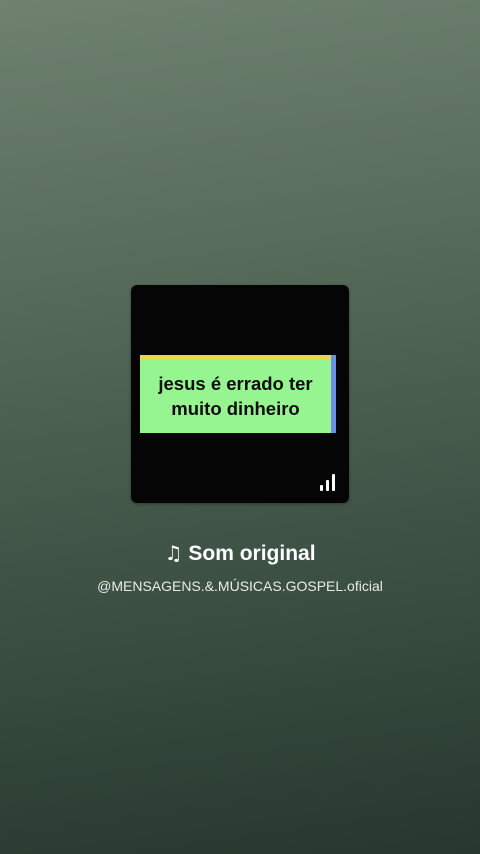 The height and width of the screenshot is (854, 480). Describe the element at coordinates (327, 482) in the screenshot. I see `signal-bars-icon` at that location.